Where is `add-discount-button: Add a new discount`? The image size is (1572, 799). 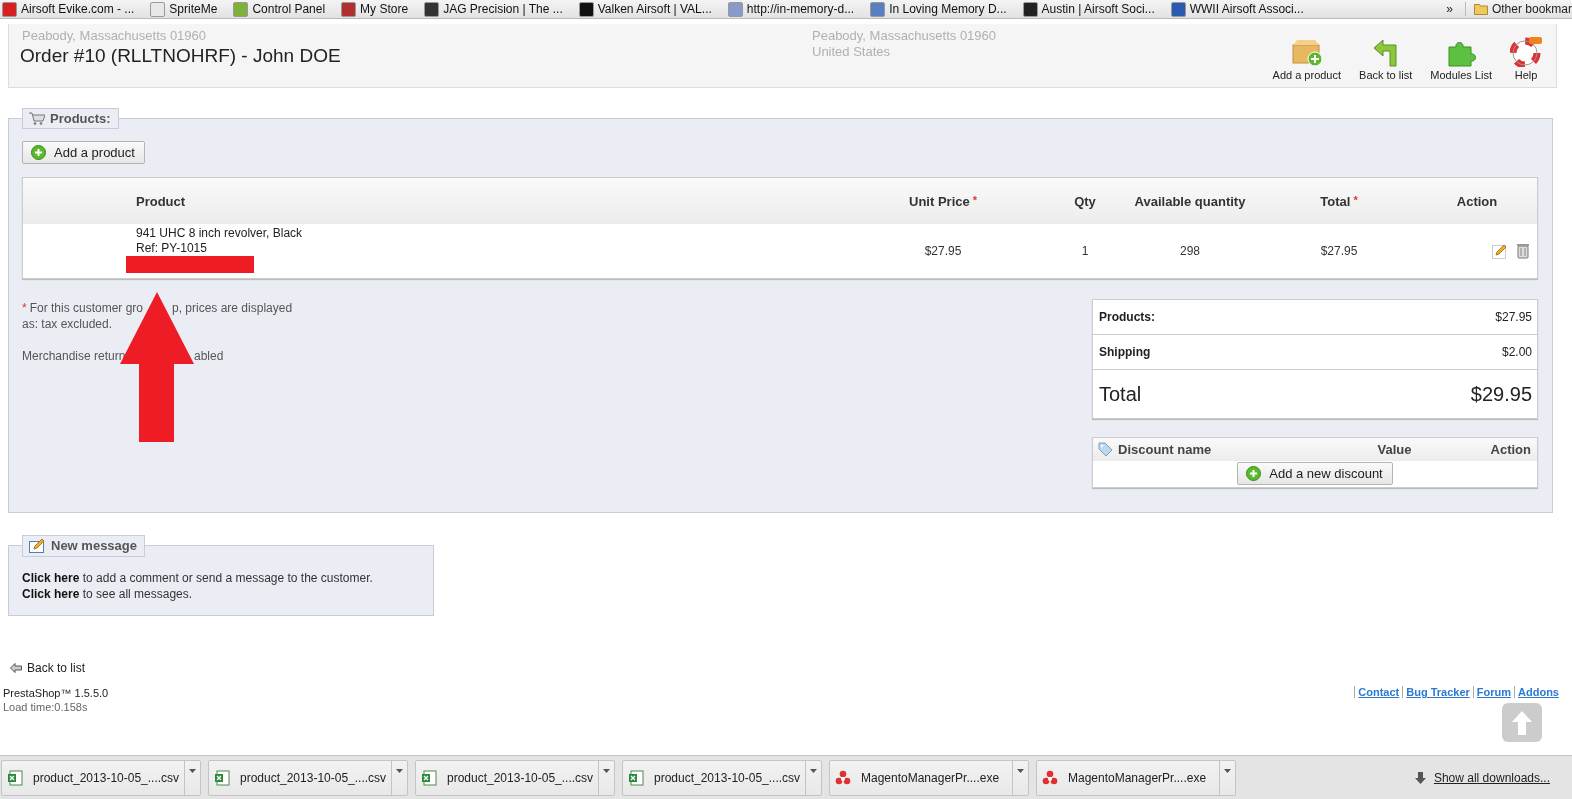
add-discount-button: Add a new discount is located at coordinates (1315, 473).